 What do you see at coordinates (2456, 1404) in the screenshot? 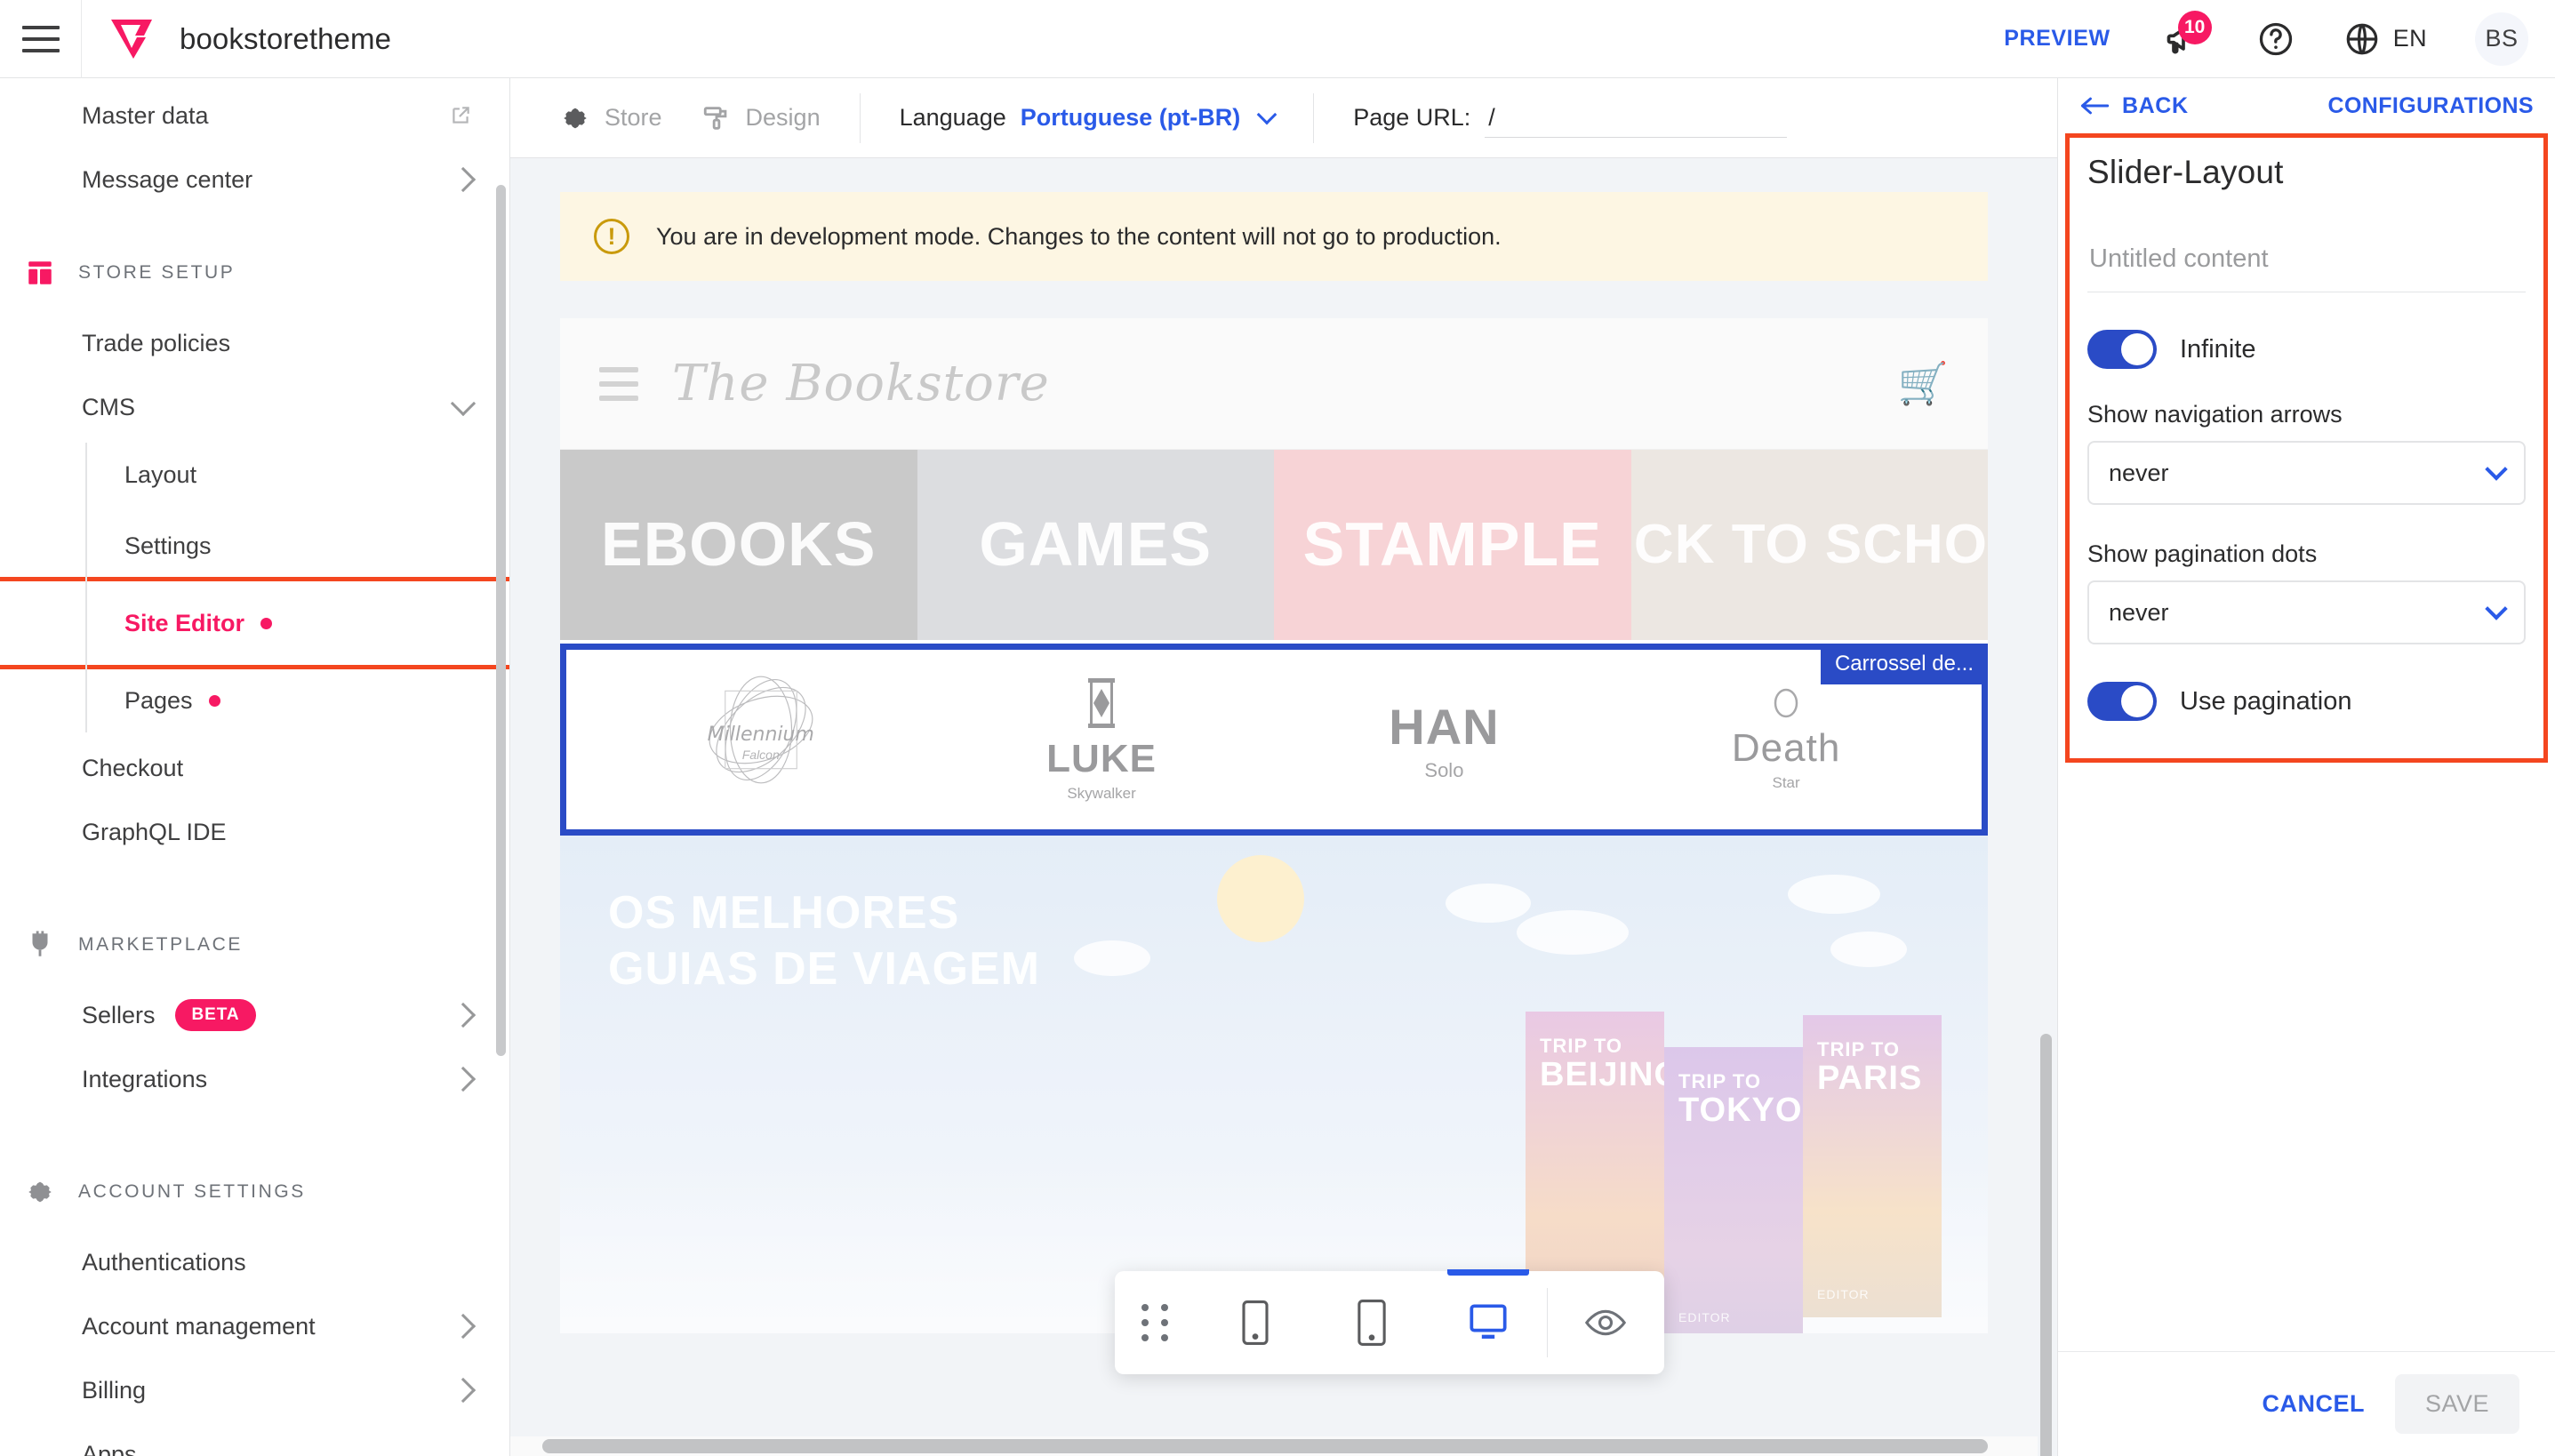
I see `save-button: SAVE` at bounding box center [2456, 1404].